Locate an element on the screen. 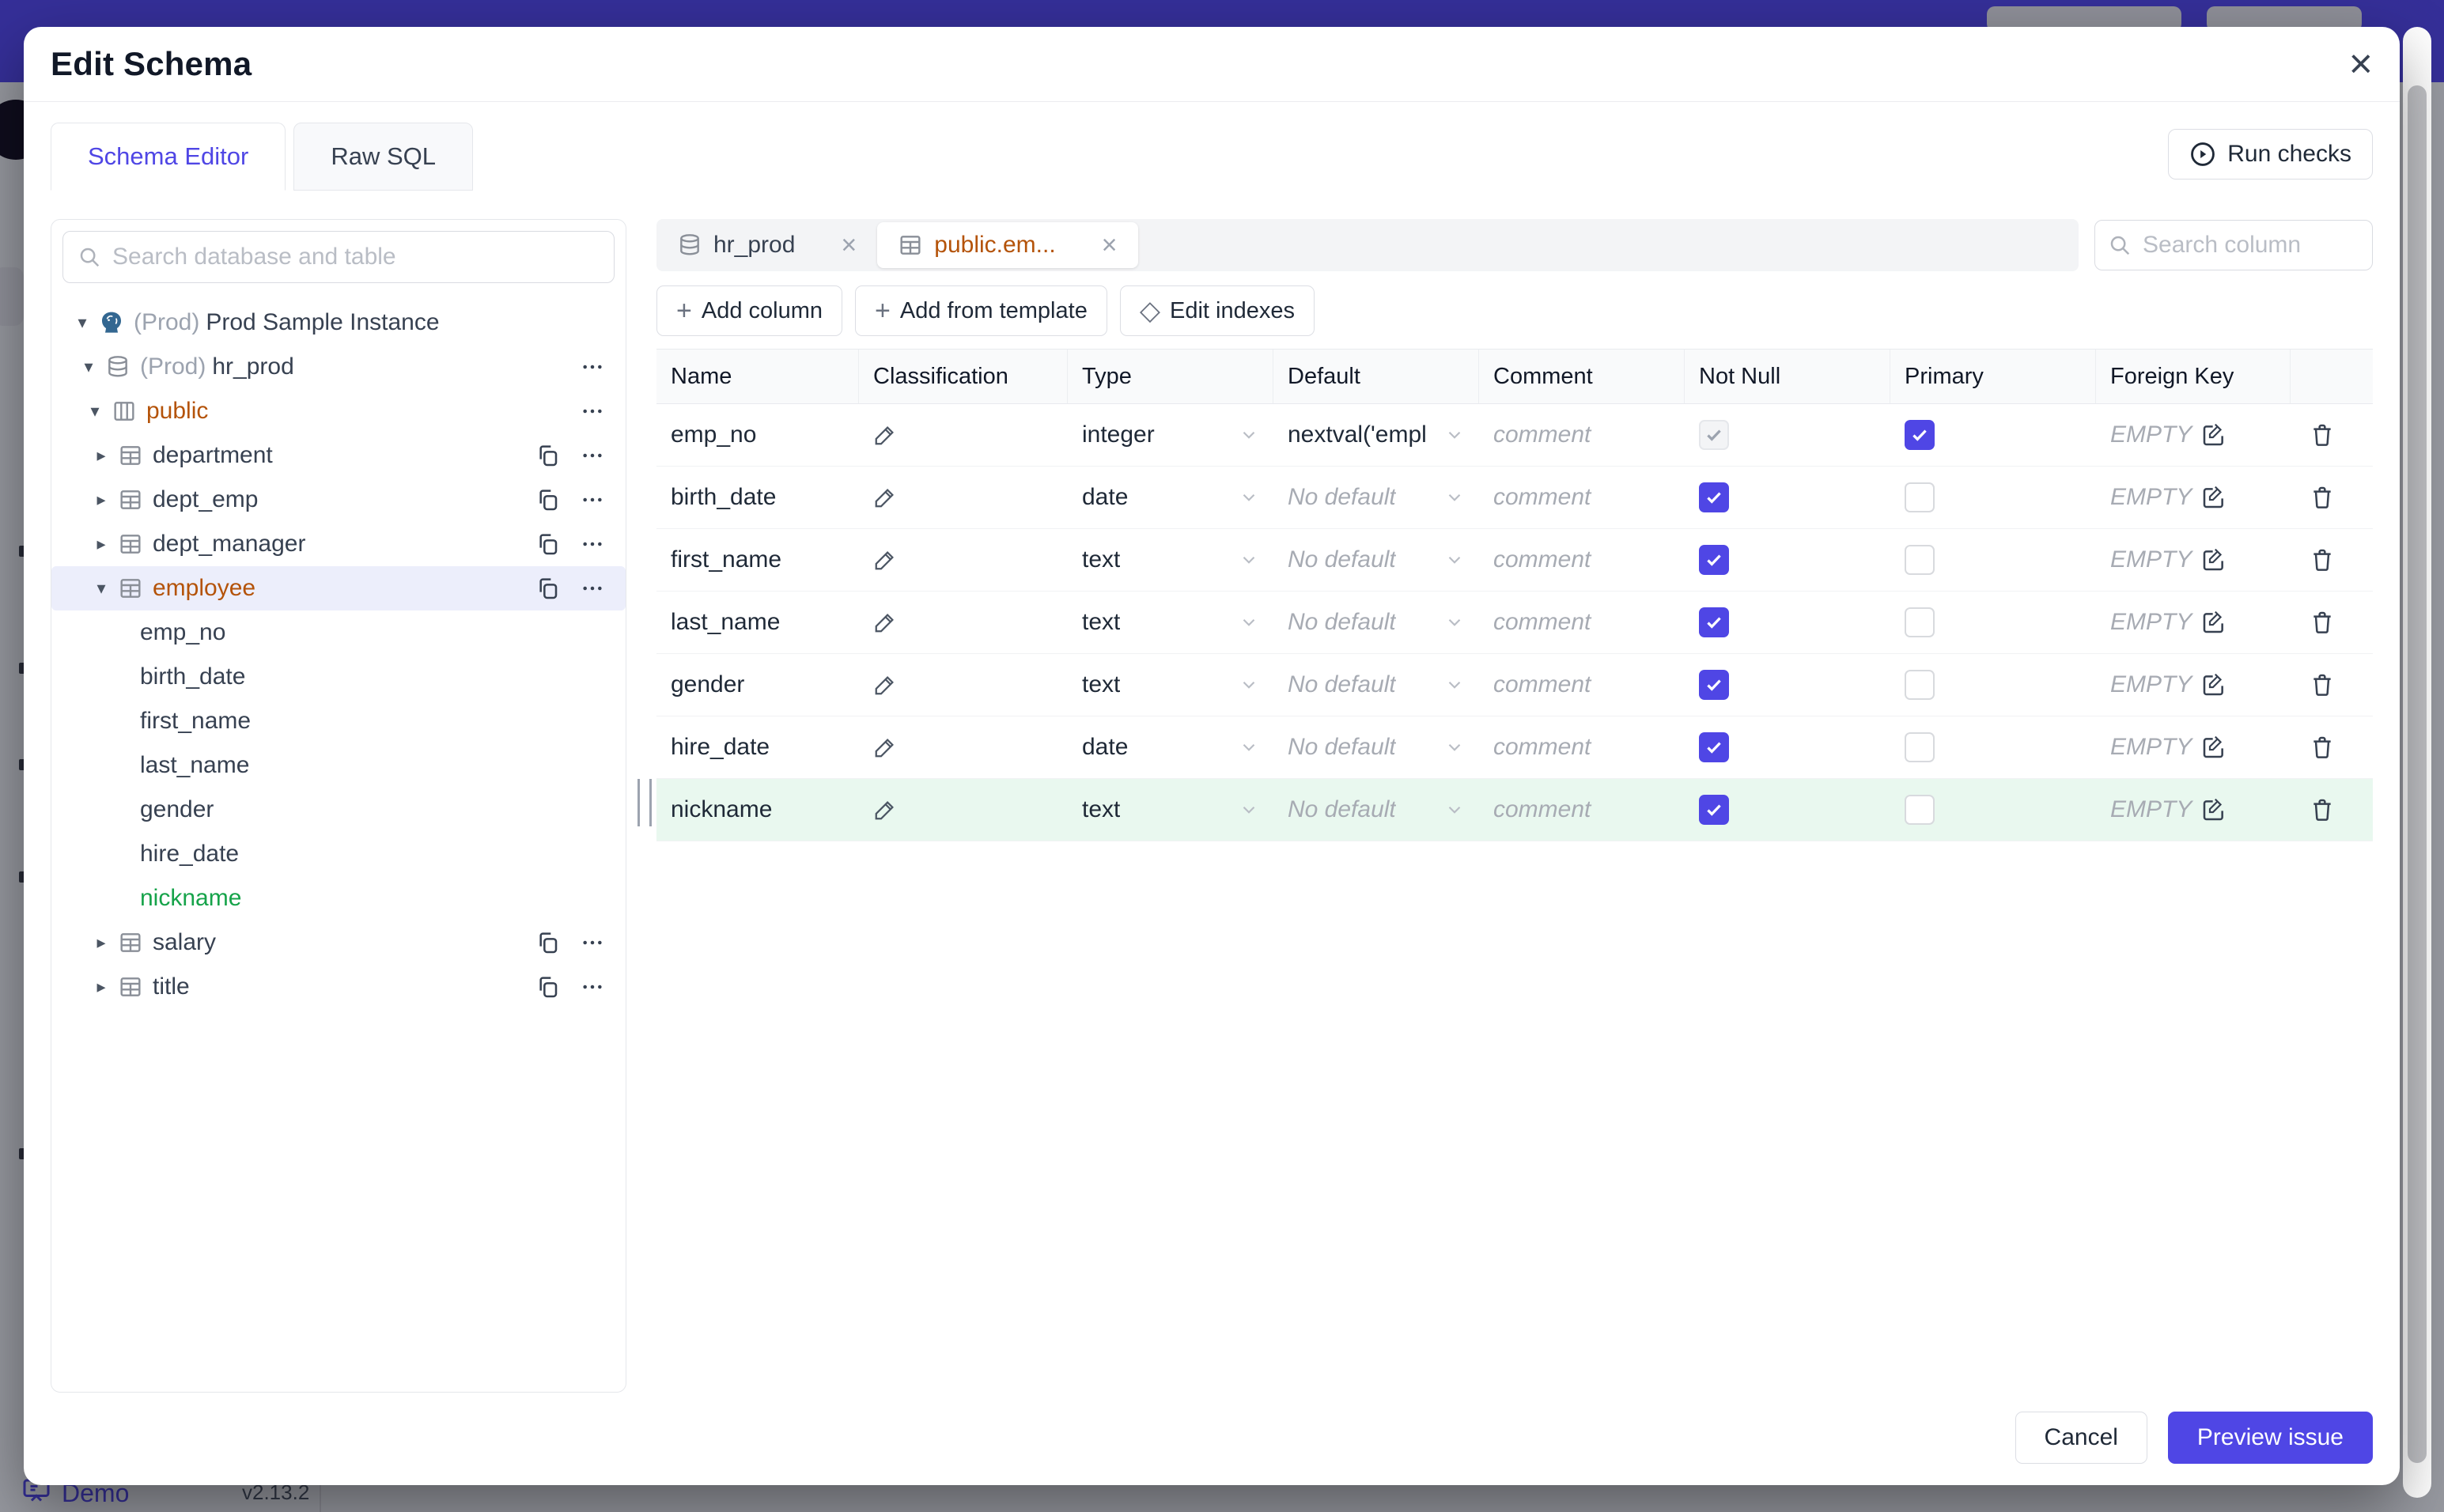 The width and height of the screenshot is (2444, 1512). column-name-input: gender is located at coordinates (707, 684).